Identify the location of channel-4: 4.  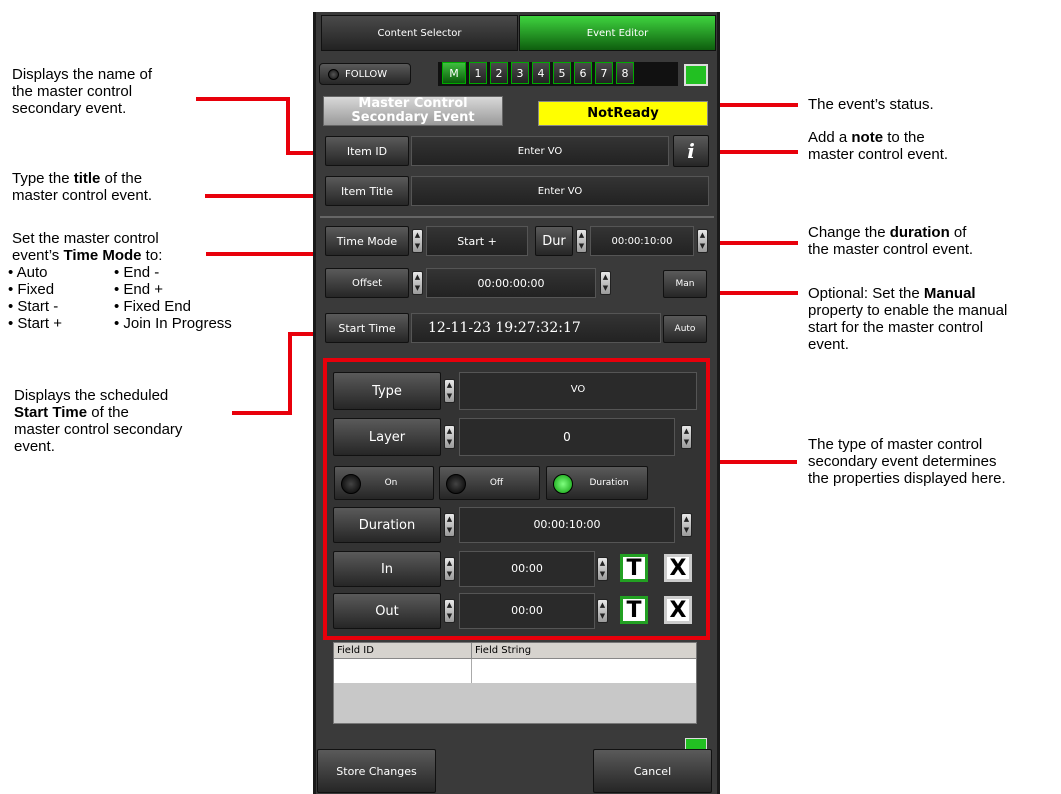
(541, 73).